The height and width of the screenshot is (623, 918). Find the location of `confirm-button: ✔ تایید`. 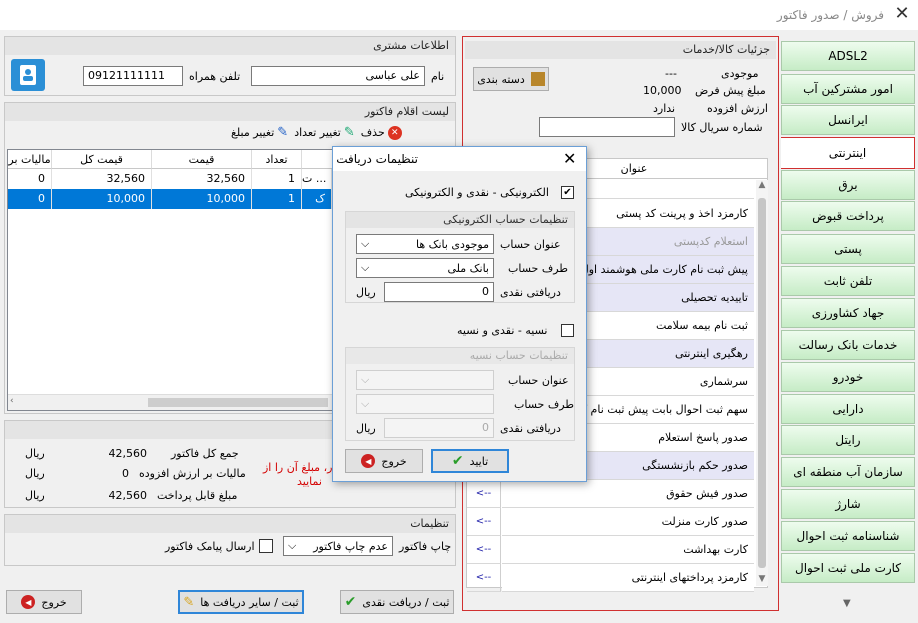

confirm-button: ✔ تایید is located at coordinates (470, 461).